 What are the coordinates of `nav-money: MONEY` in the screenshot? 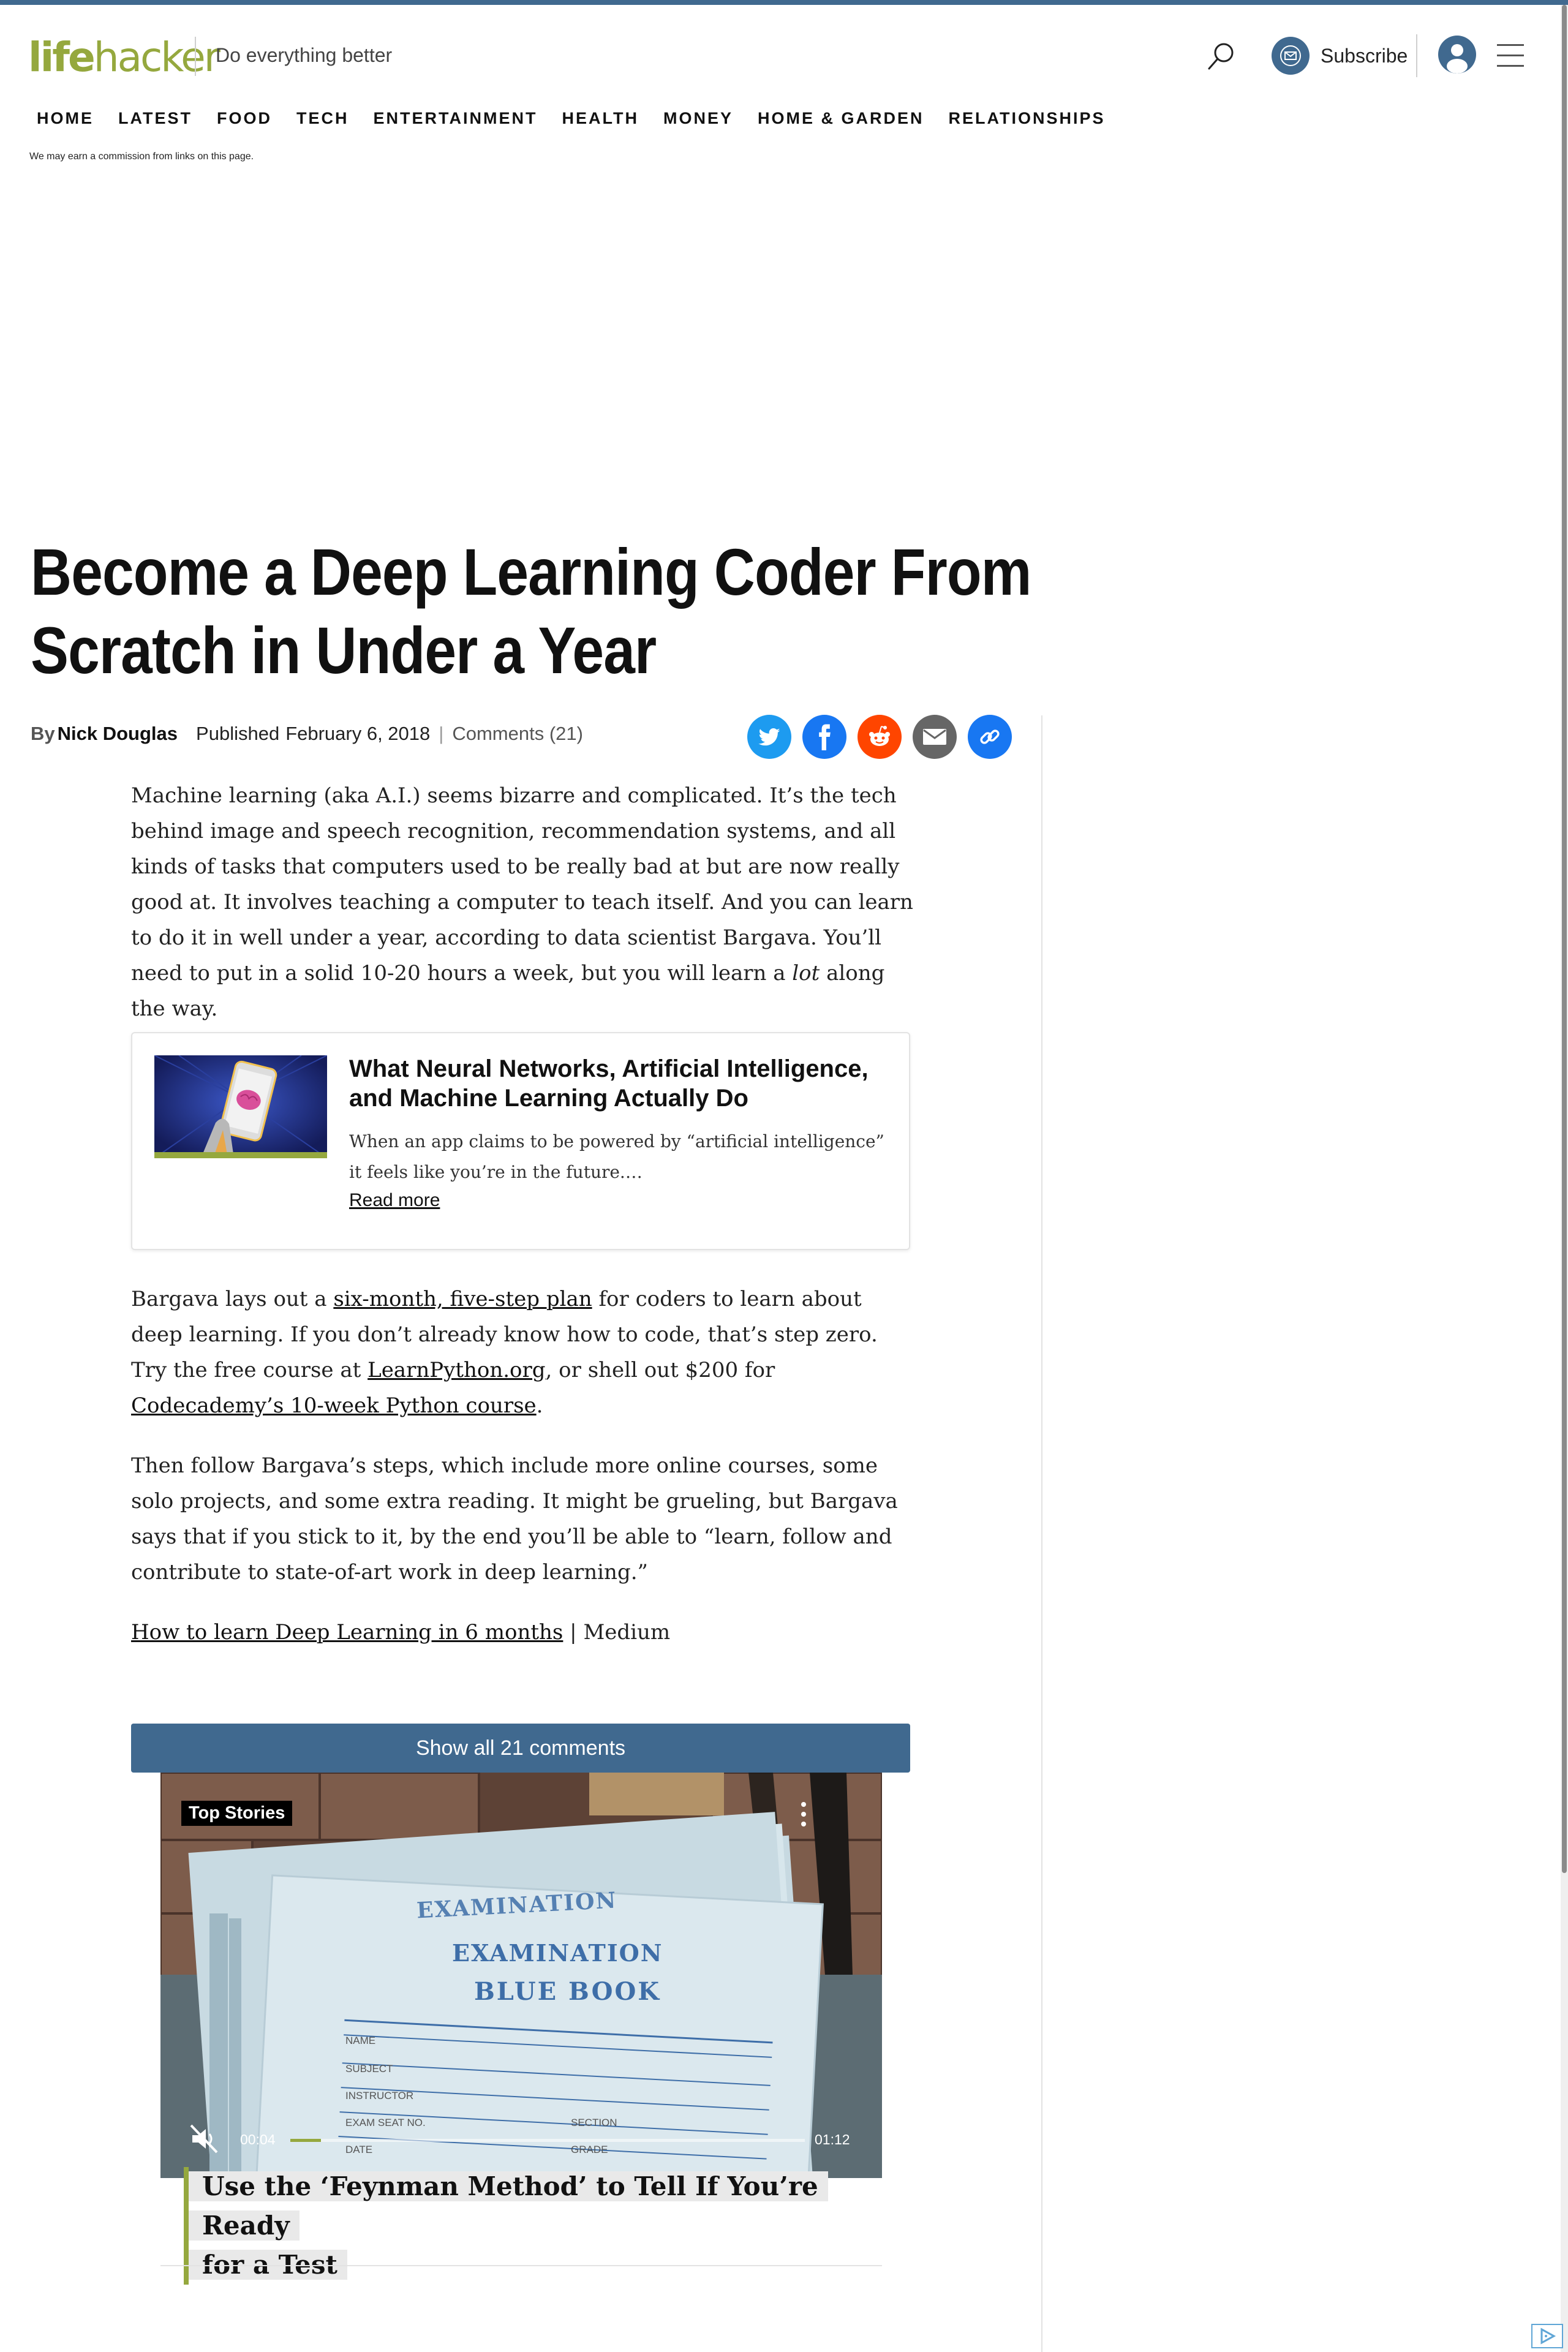 It's located at (698, 119).